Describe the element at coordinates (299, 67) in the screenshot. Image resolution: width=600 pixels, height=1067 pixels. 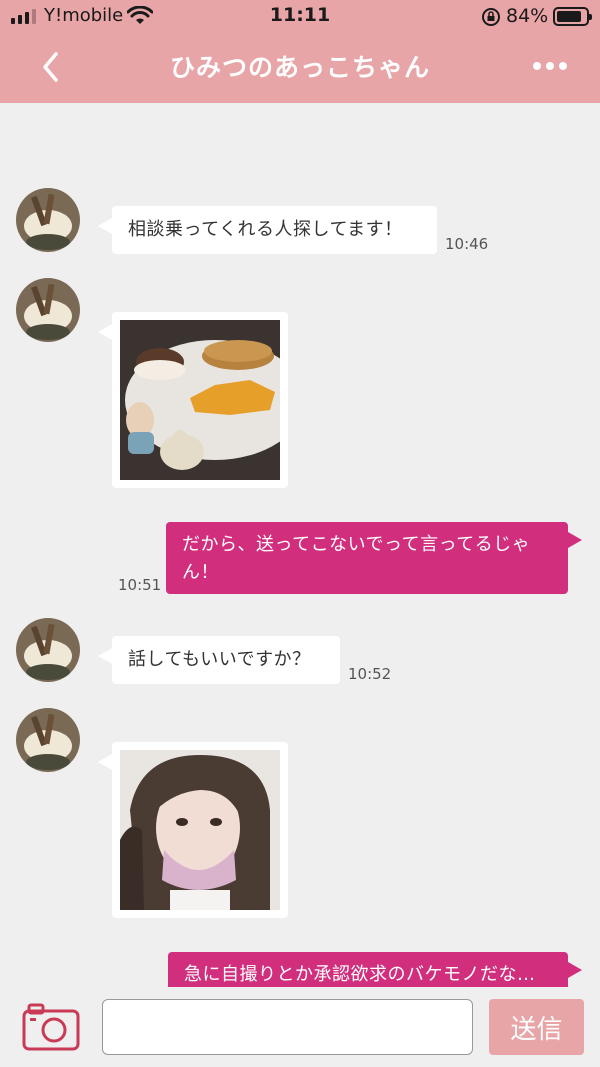
I see `page-title: ひみつのあっこちゃん` at that location.